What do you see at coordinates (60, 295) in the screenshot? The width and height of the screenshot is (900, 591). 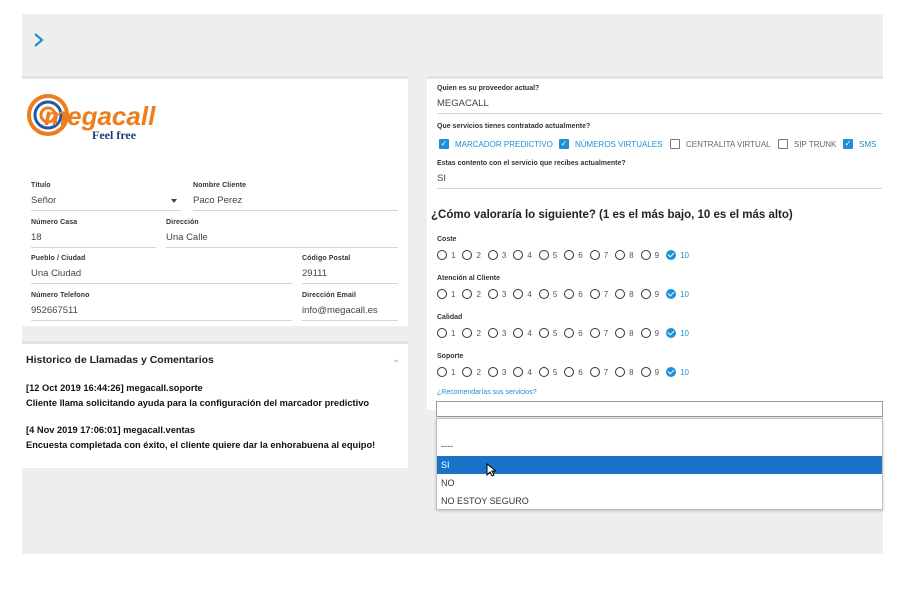 I see `phone-label: Número Telefono` at bounding box center [60, 295].